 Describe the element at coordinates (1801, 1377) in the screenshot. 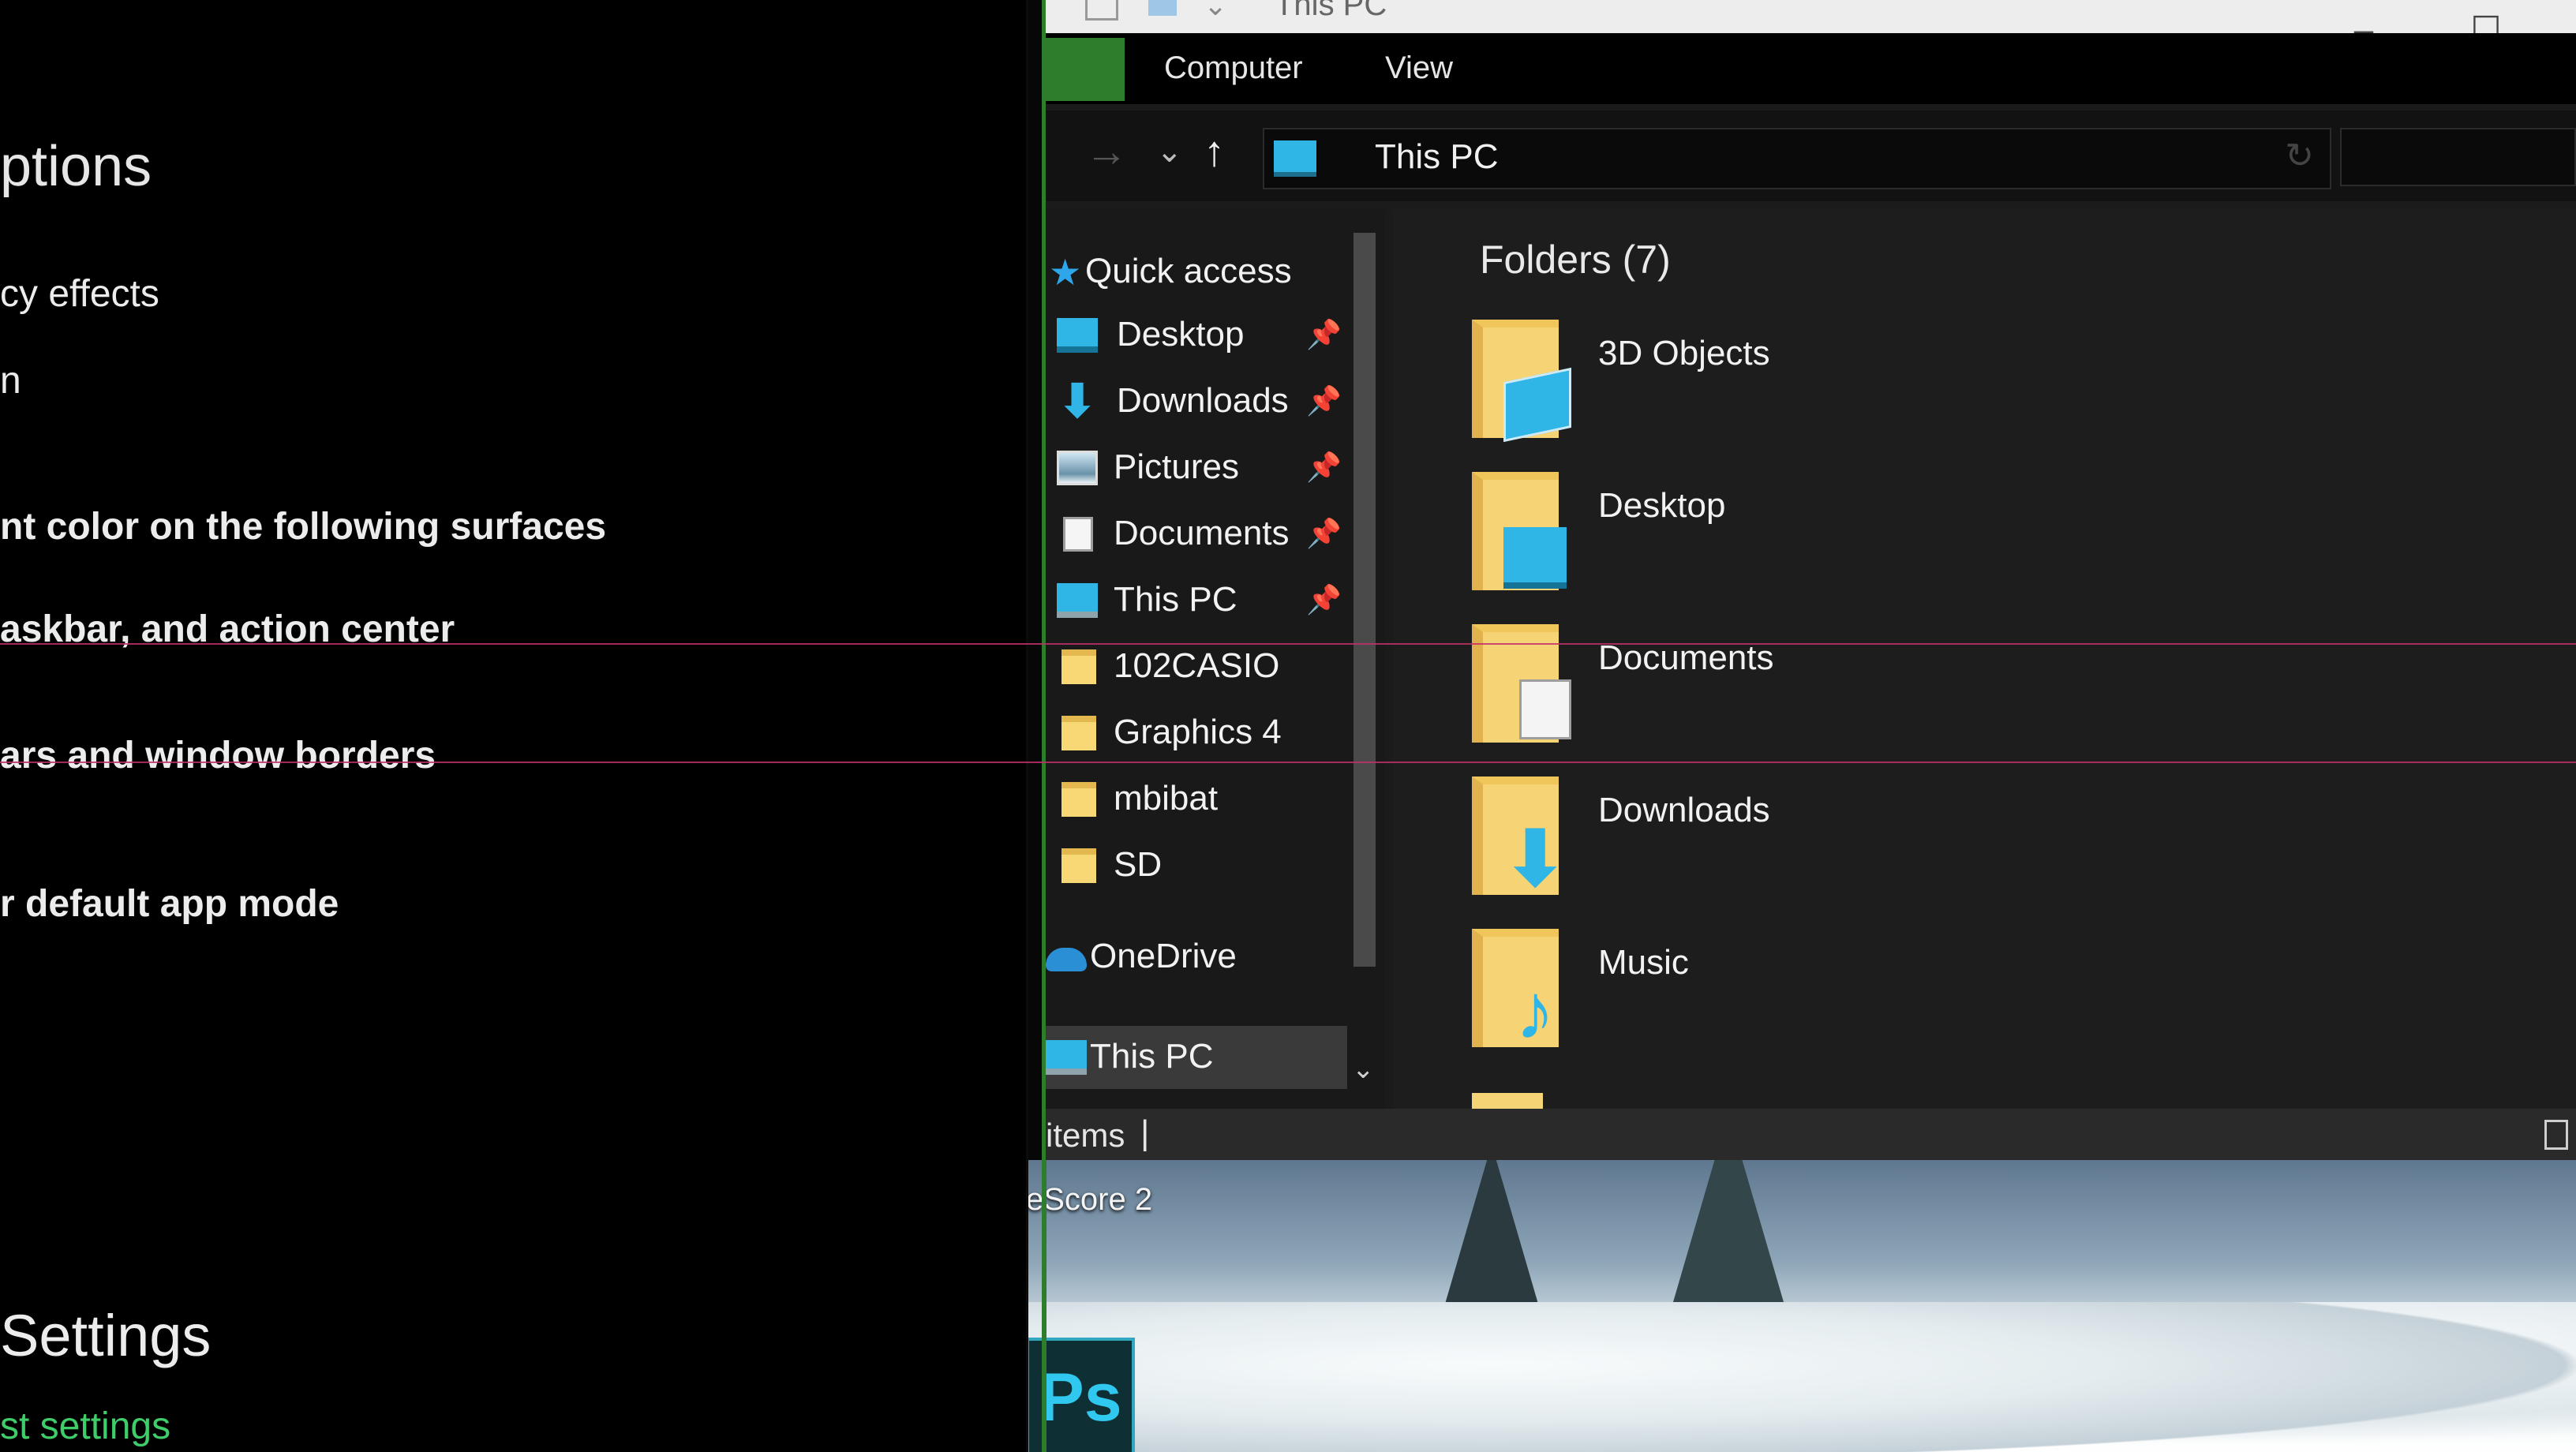

I see `snow-graphic` at that location.